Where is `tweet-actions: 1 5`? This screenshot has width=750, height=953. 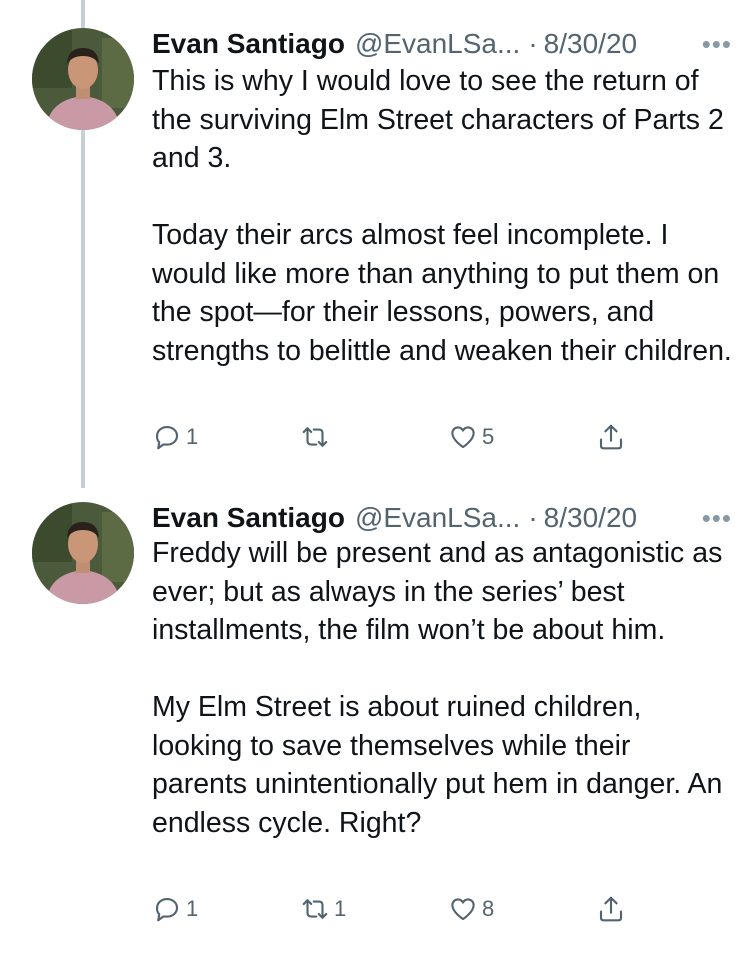 tweet-actions: 1 5 is located at coordinates (392, 439).